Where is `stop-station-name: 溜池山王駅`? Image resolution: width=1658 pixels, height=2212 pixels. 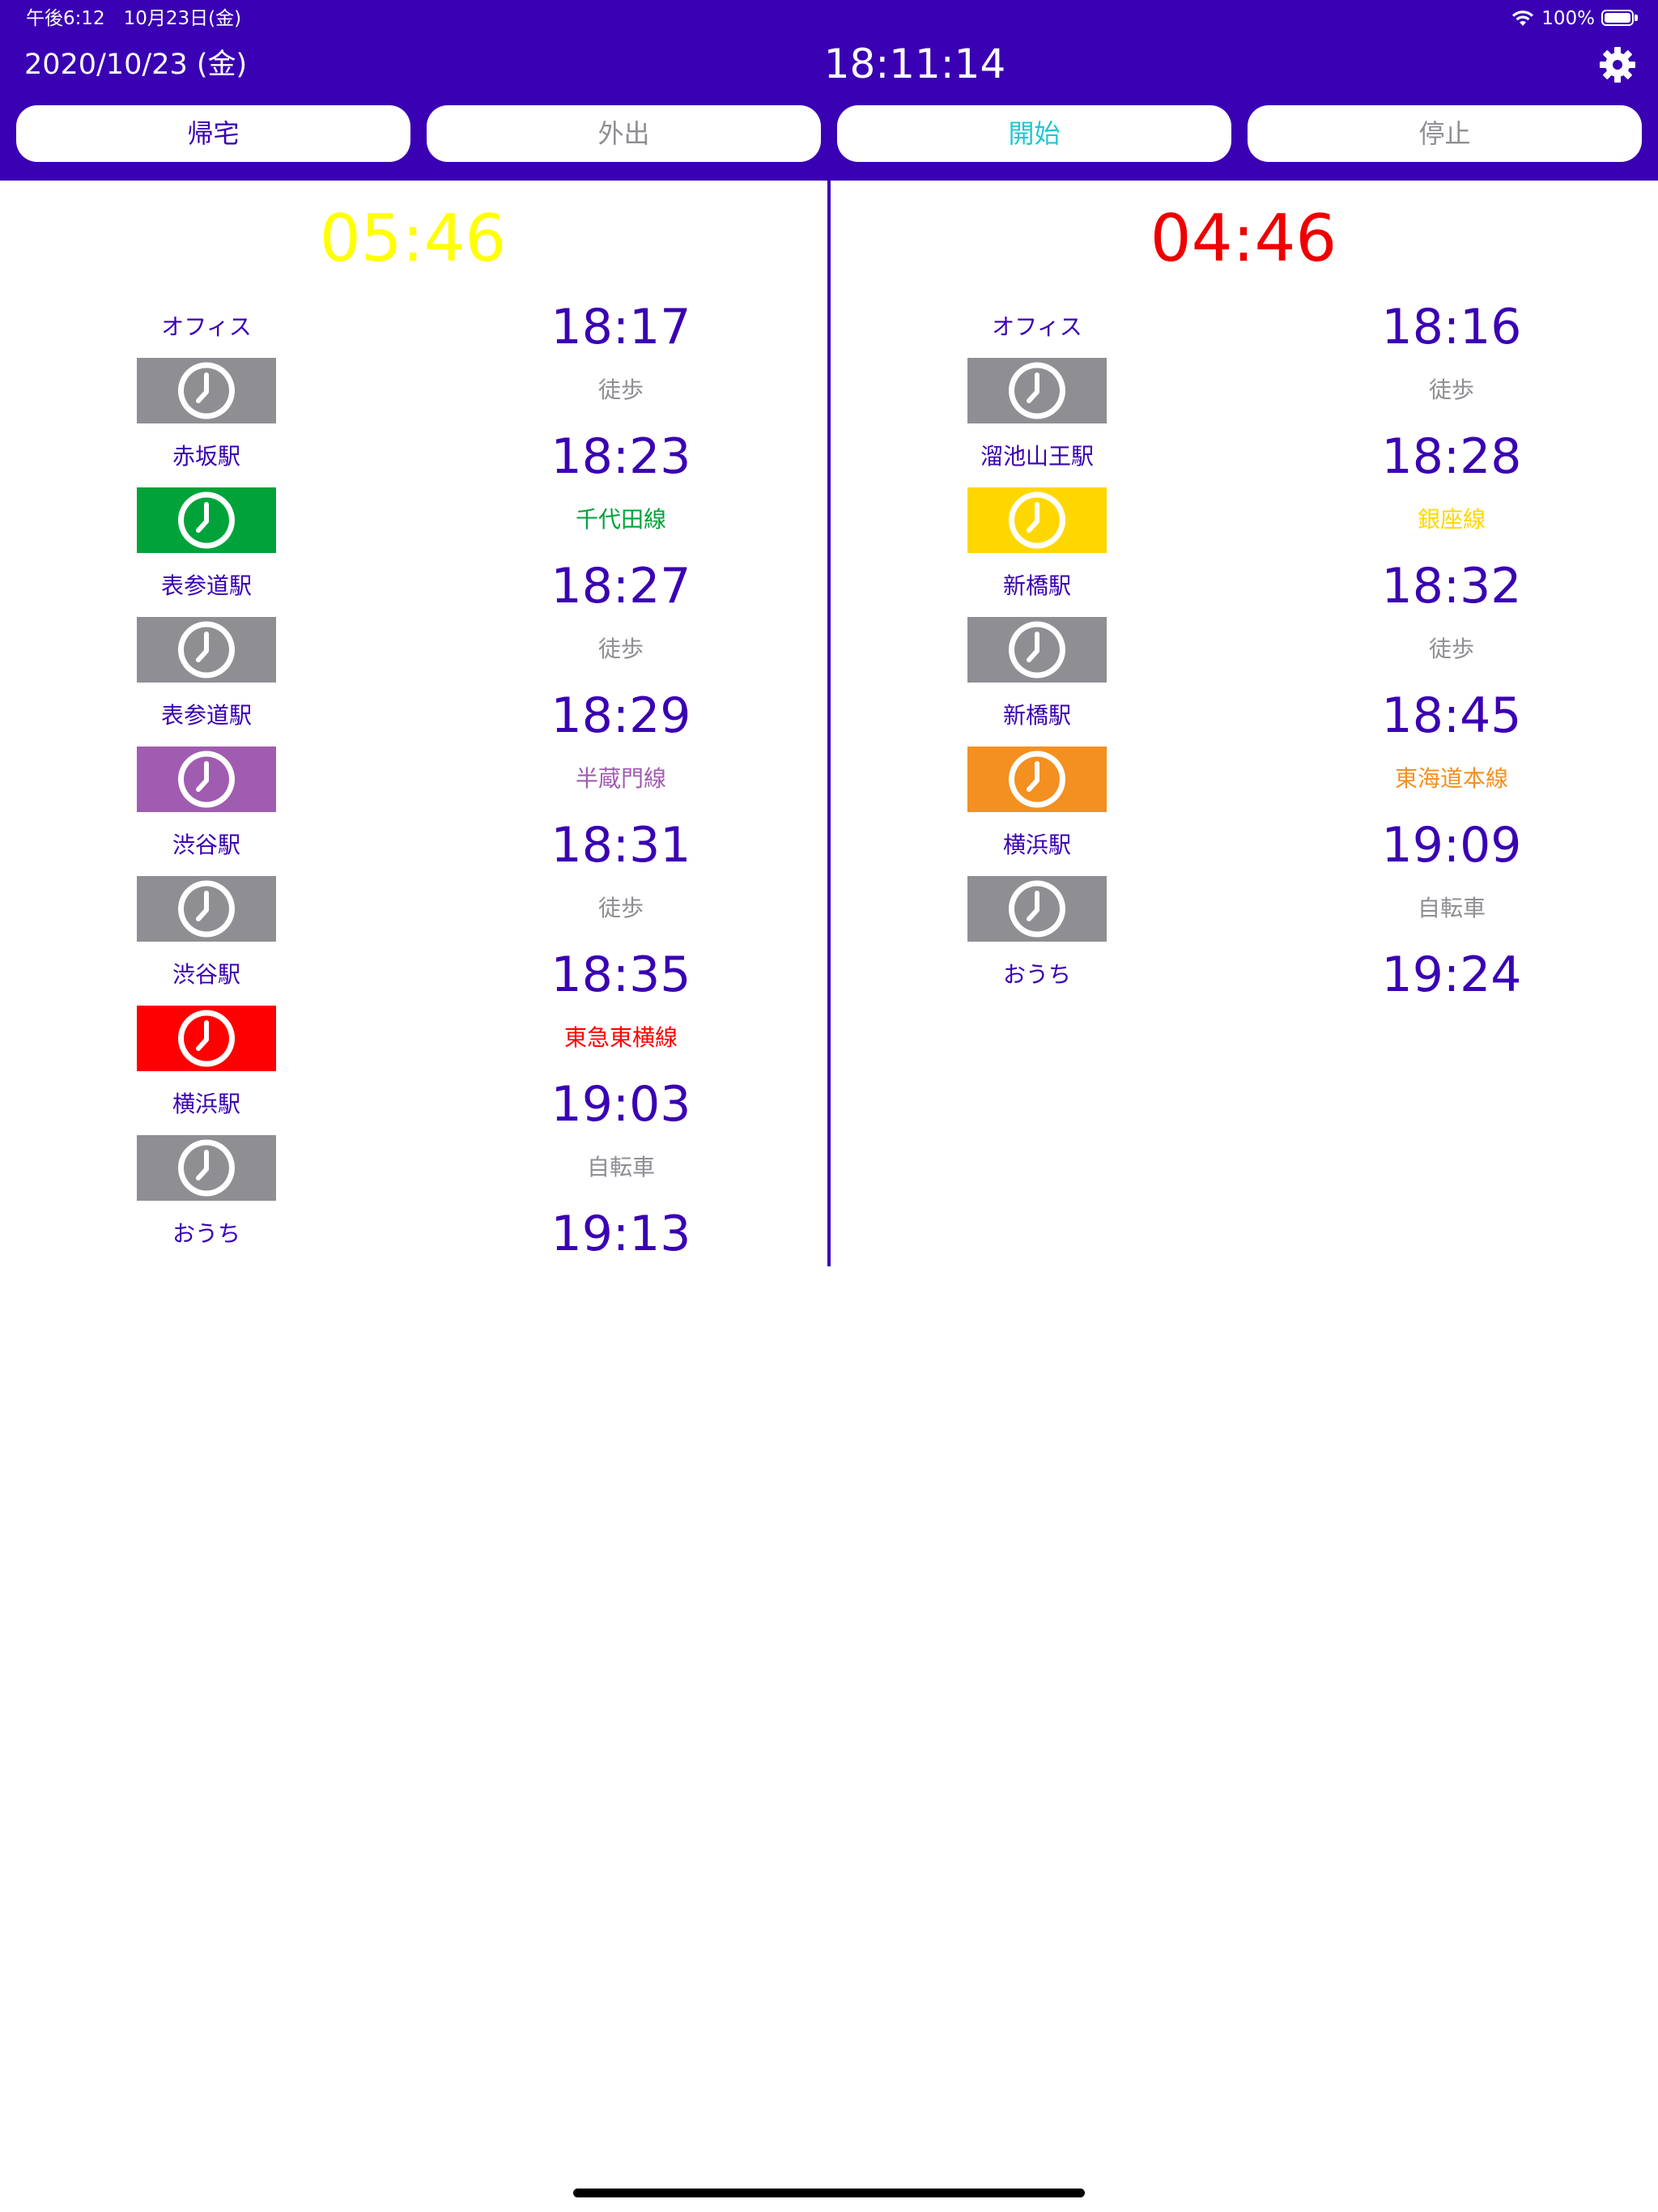 stop-station-name: 溜池山王駅 is located at coordinates (1037, 456).